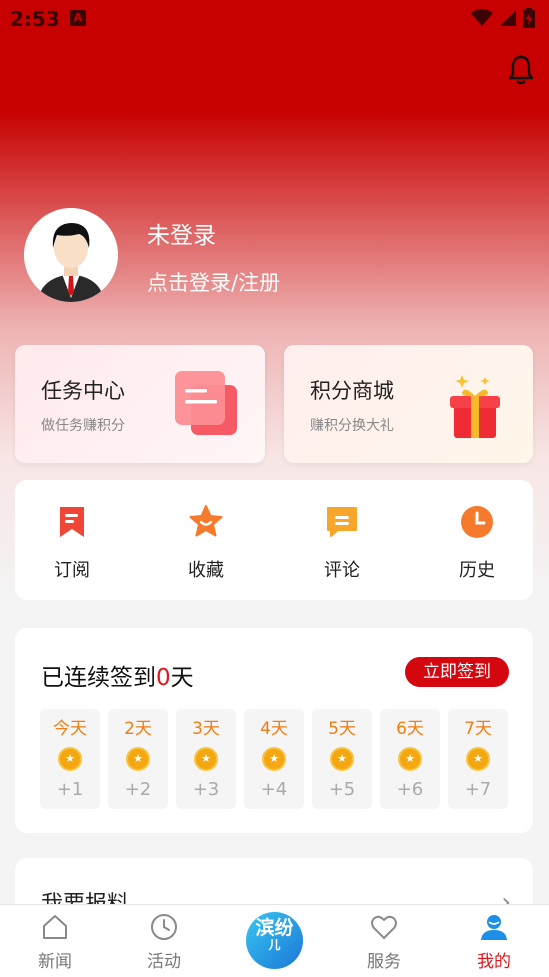 This screenshot has width=549, height=977. I want to click on heart-icon, so click(384, 927).